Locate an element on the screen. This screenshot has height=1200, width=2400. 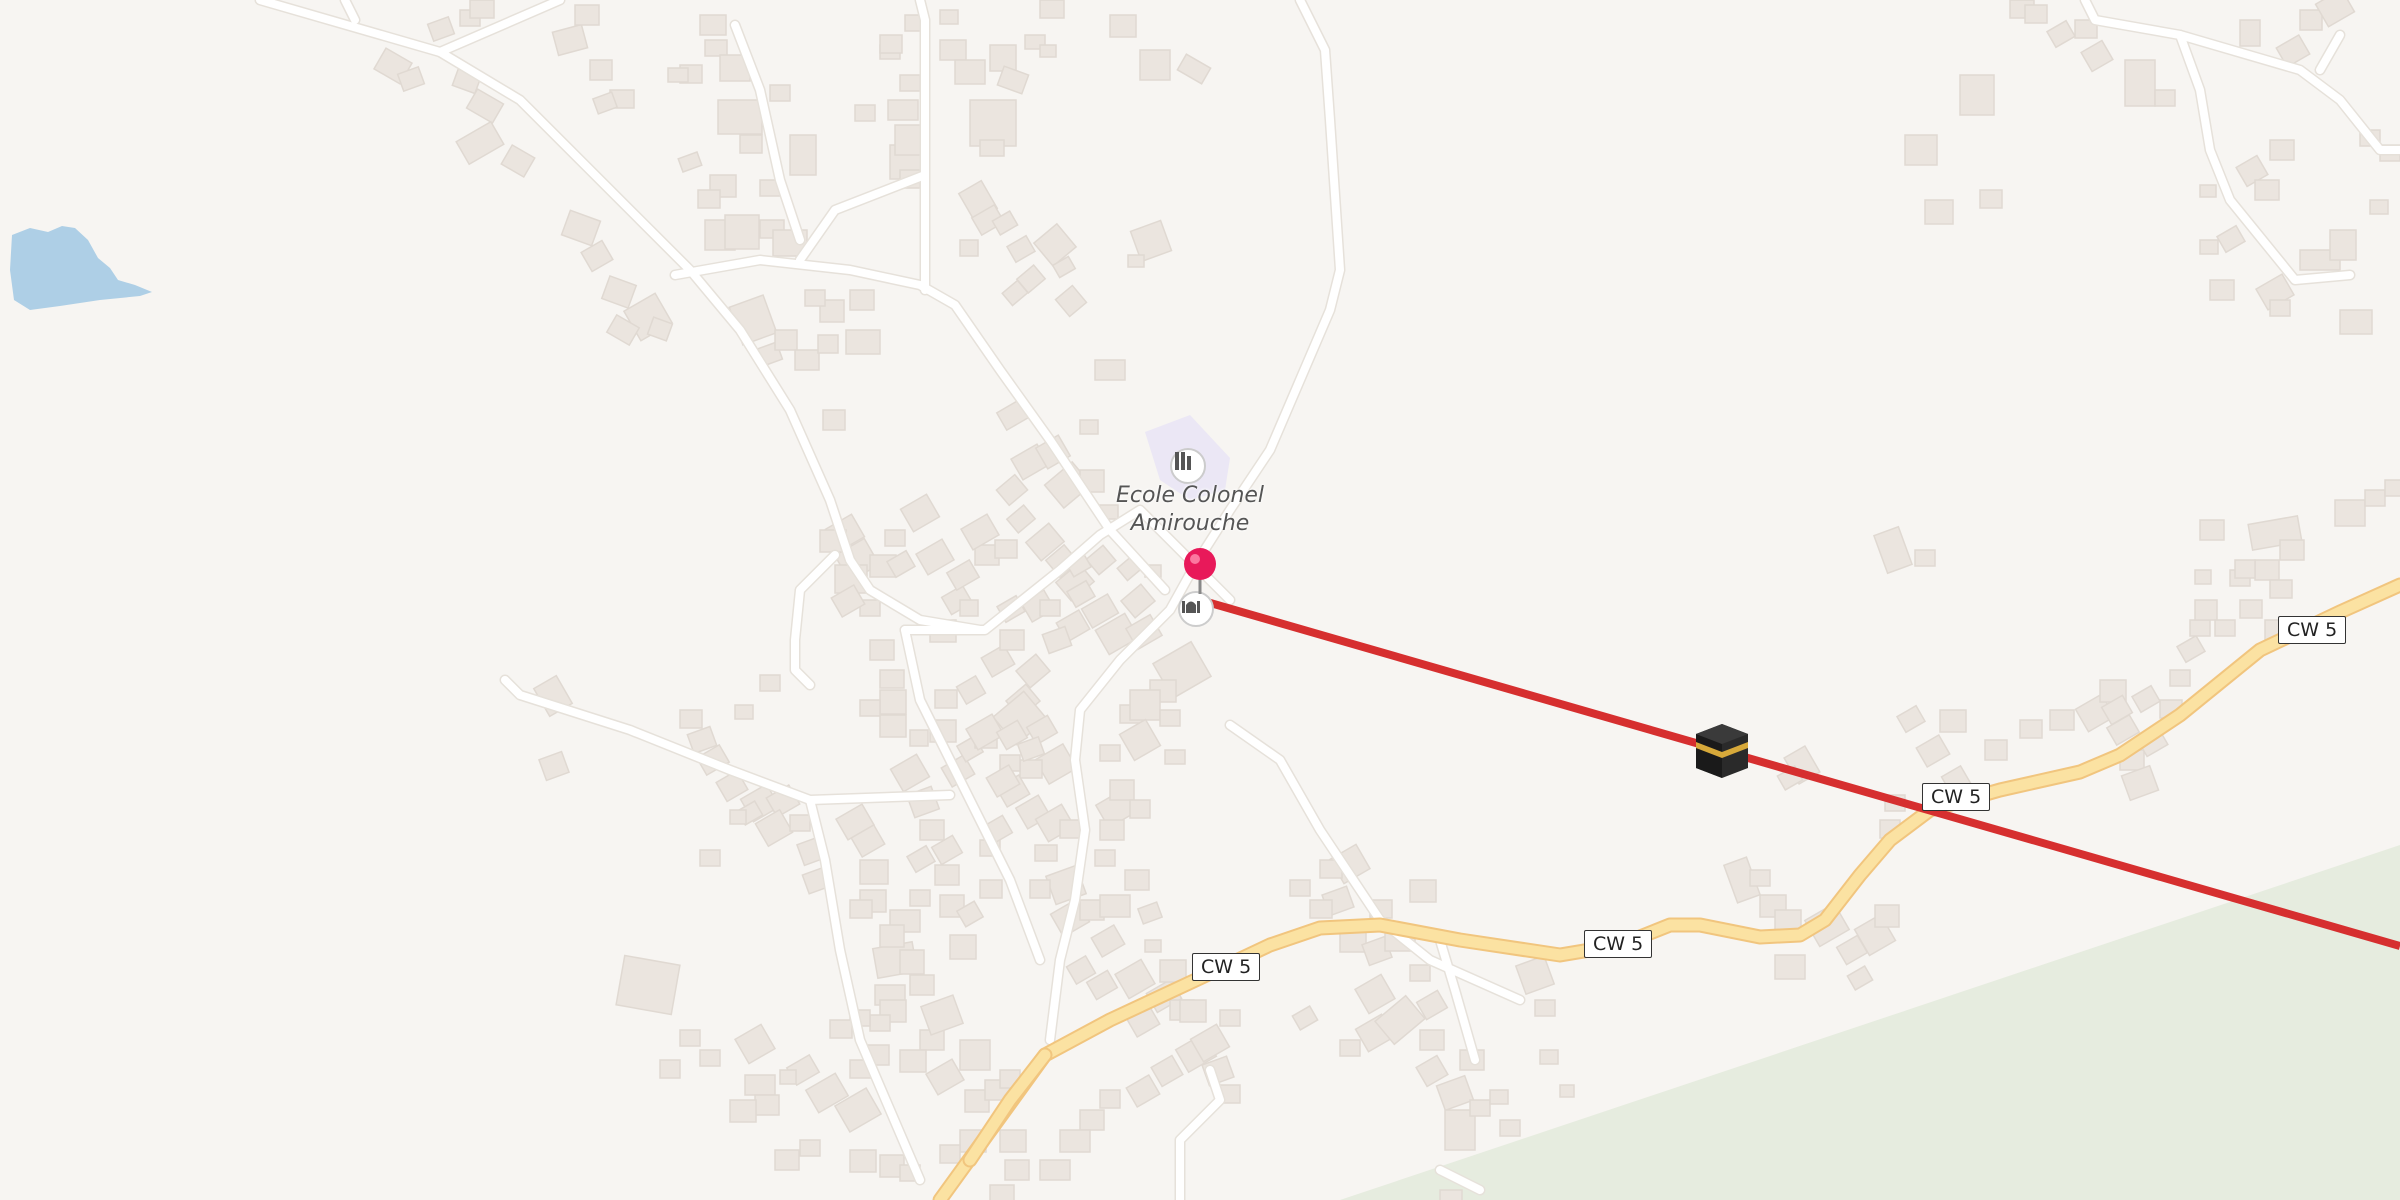
school-name-label: Ecole Colonel Amirouche is located at coordinates (1190, 510).